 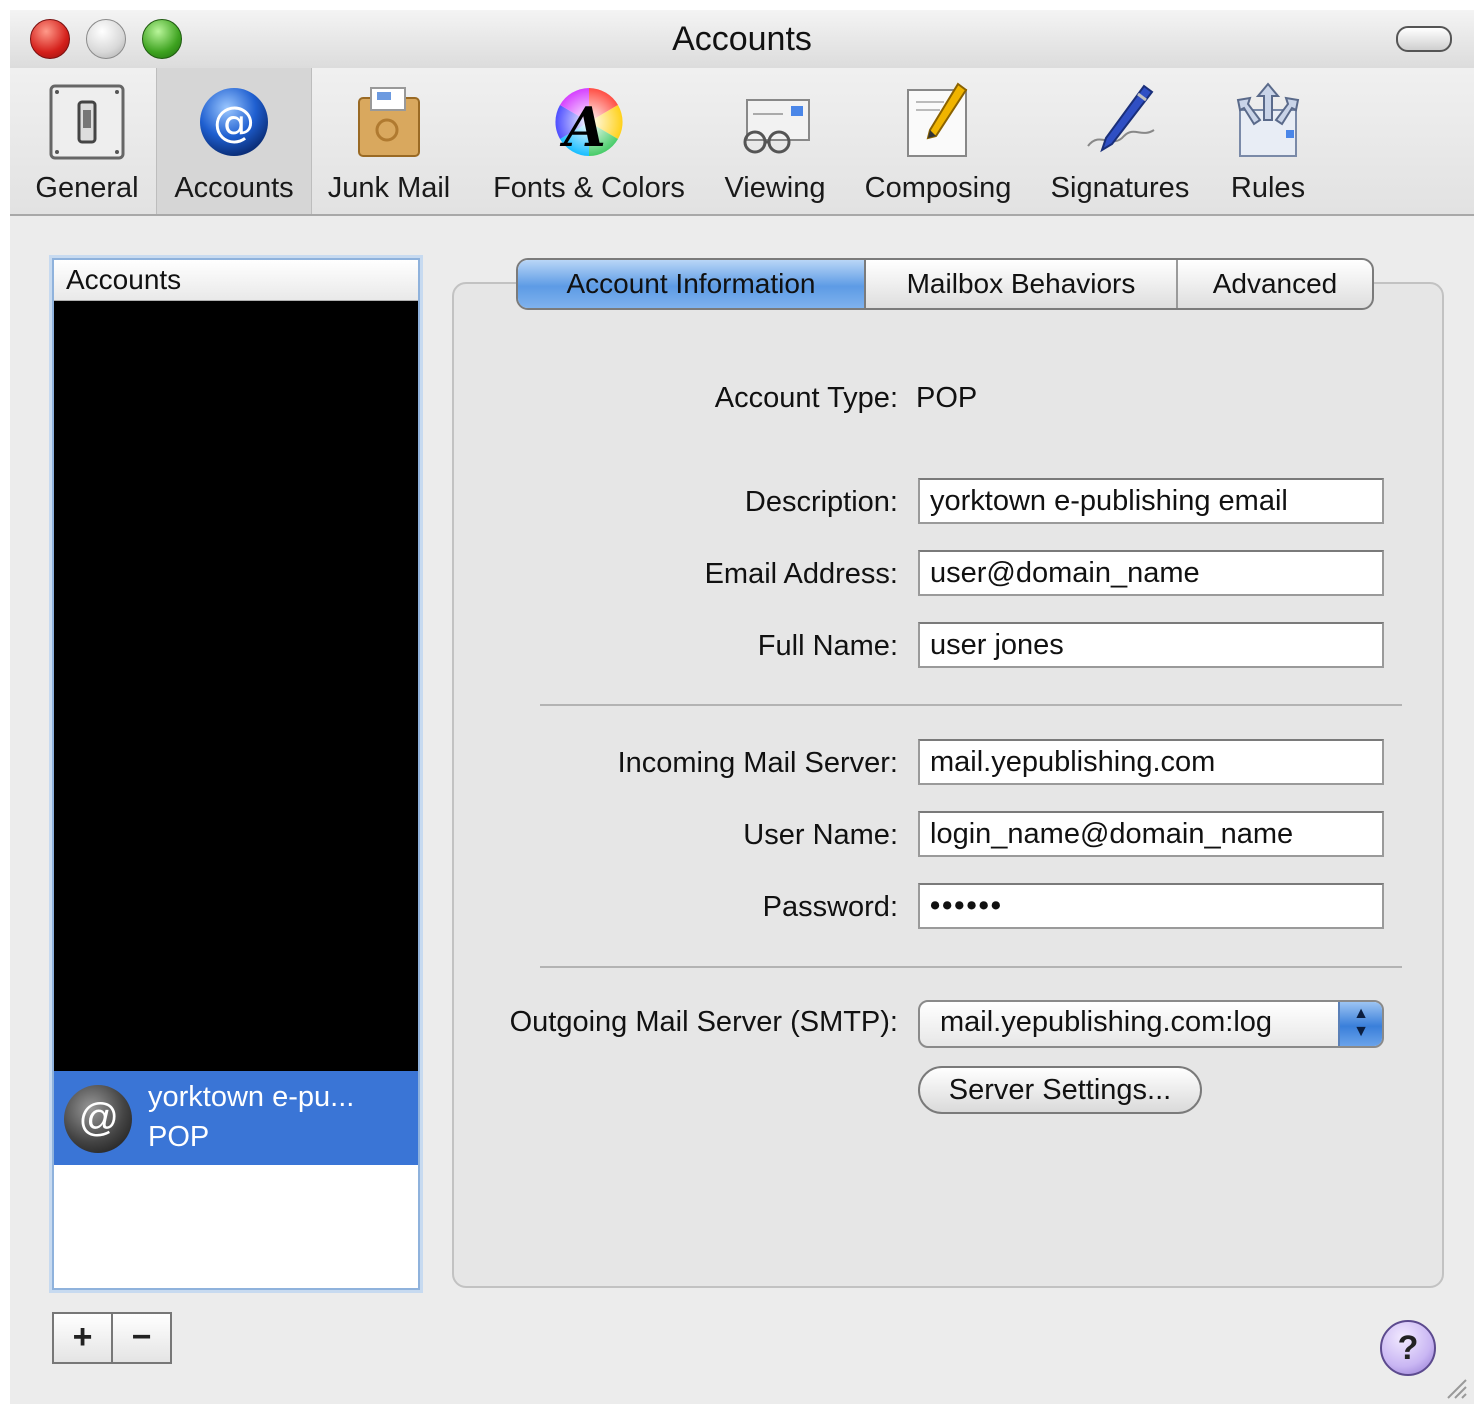 What do you see at coordinates (389, 122) in the screenshot?
I see `junk-mail-box-icon` at bounding box center [389, 122].